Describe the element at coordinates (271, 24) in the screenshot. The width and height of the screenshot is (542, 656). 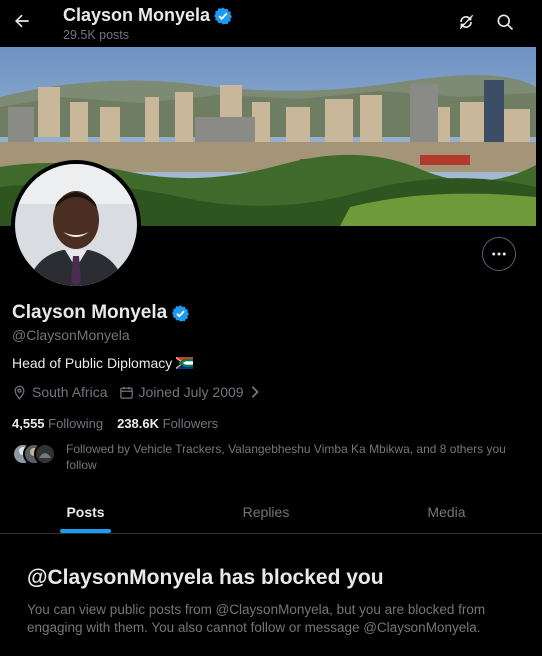
I see `top-bar: Clayson Monyela 29.5K posts` at that location.